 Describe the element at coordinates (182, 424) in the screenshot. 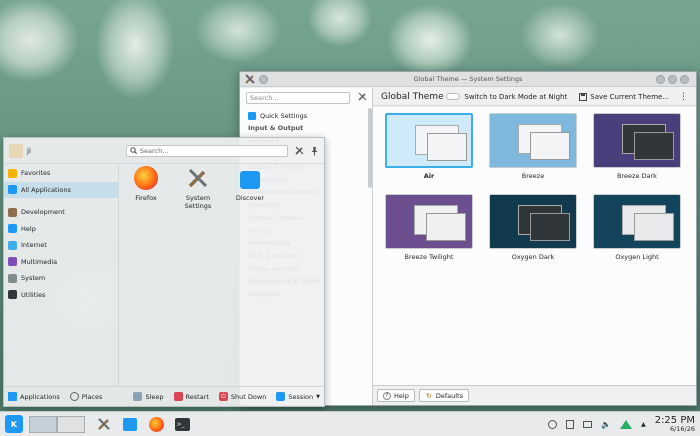

I see `taskbar-terminal-icon: >_` at that location.